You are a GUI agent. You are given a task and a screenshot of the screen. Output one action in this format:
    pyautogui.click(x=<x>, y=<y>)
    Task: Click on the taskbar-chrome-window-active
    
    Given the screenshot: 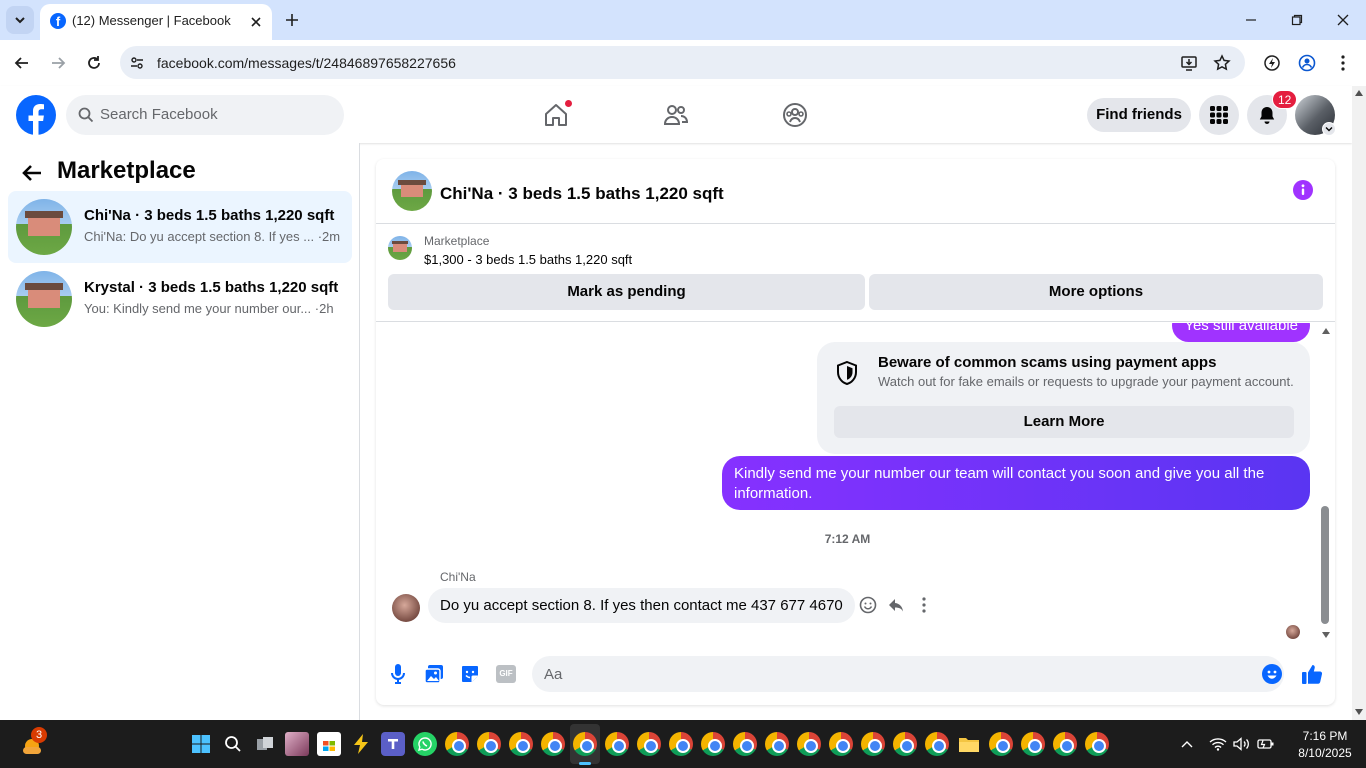 What is the action you would take?
    pyautogui.click(x=585, y=744)
    